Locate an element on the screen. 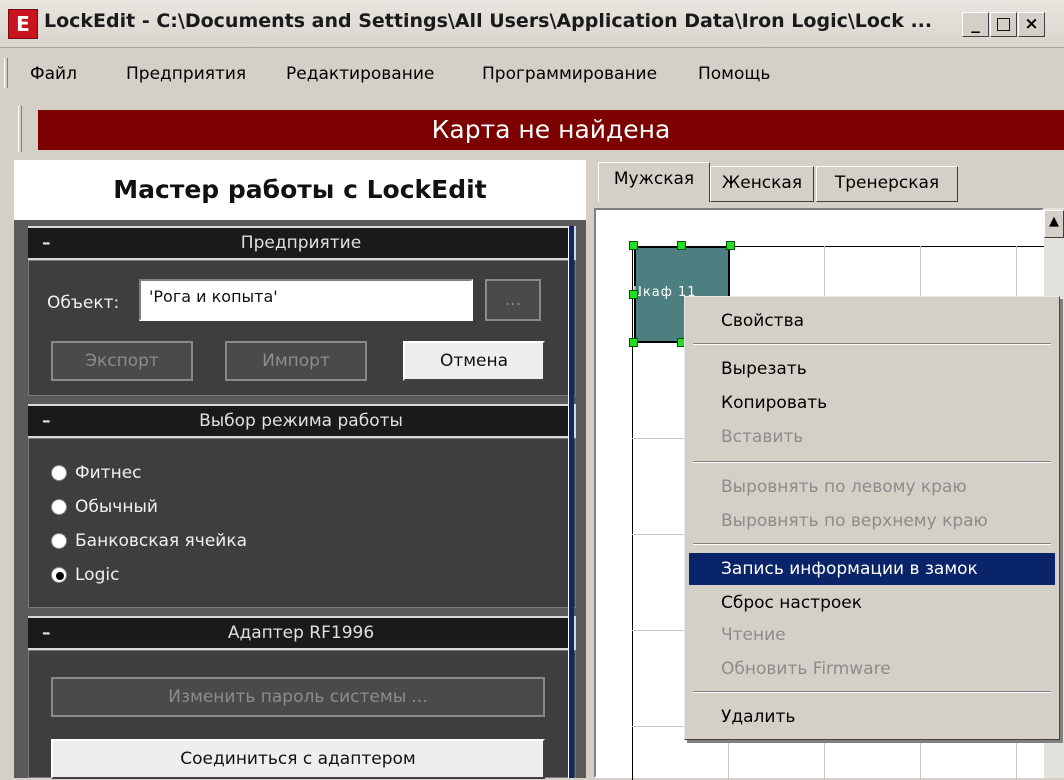 This screenshot has height=780, width=1064. object-field: 'Рога и копыта' is located at coordinates (306, 300).